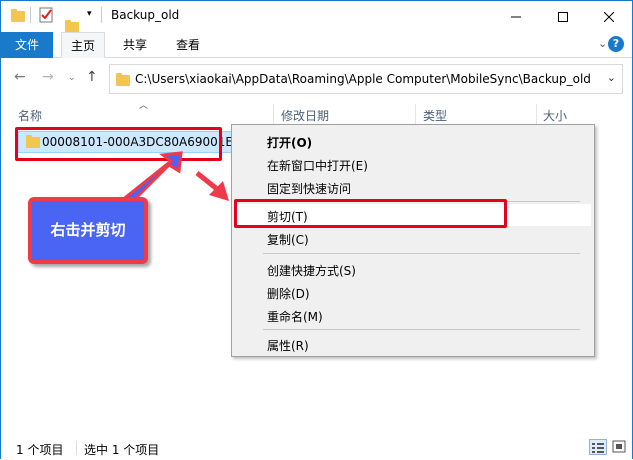 This screenshot has width=633, height=460. Describe the element at coordinates (317, 165) in the screenshot. I see `menu-item-open-new-window: 在新窗口中打开(E)` at that location.